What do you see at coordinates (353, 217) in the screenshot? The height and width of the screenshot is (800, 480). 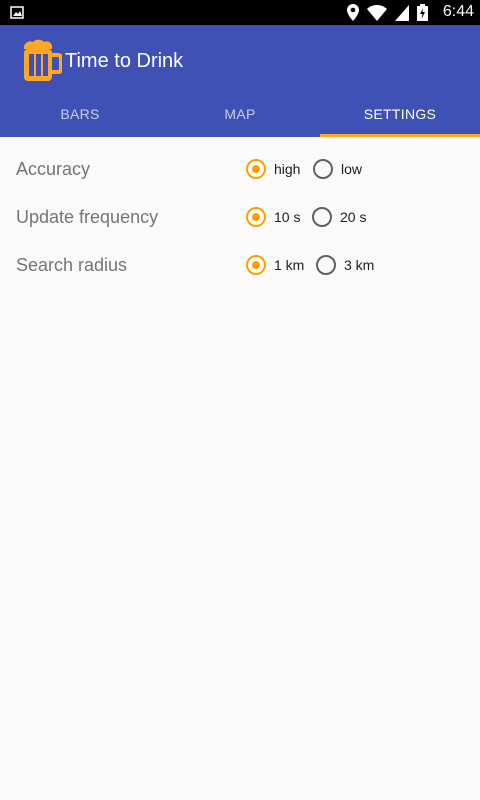 I see `option-label: 20 s` at bounding box center [353, 217].